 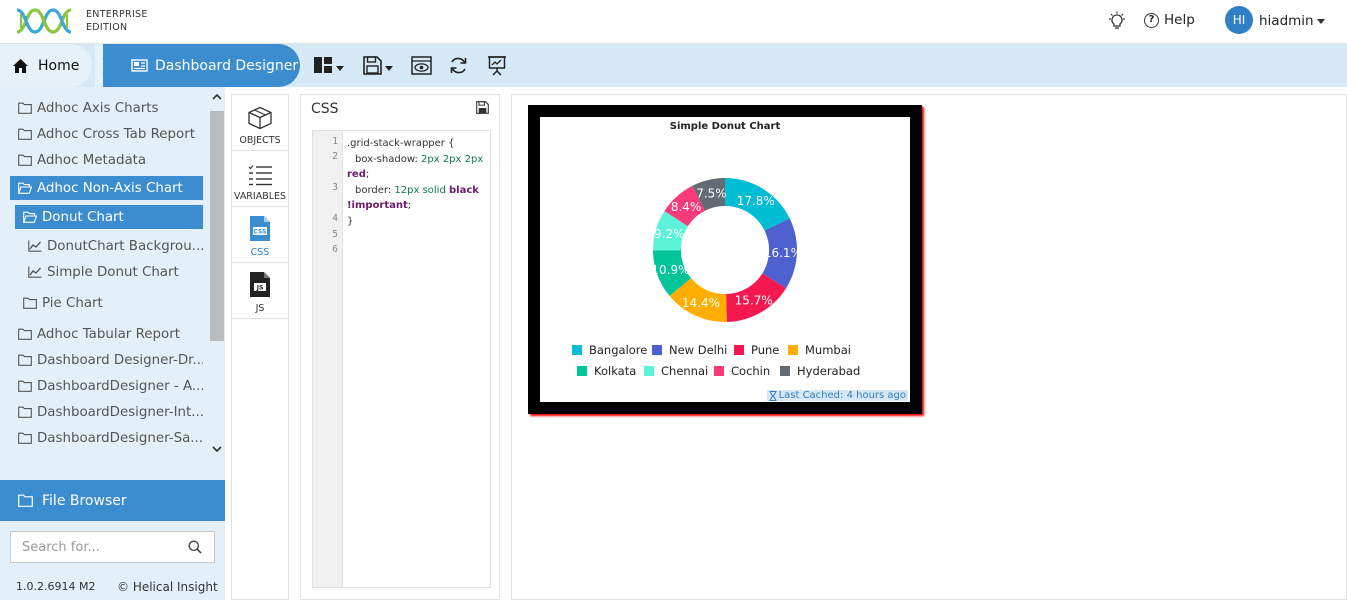 I want to click on tree-item-pie-chart: Pie Chart, so click(x=113, y=303).